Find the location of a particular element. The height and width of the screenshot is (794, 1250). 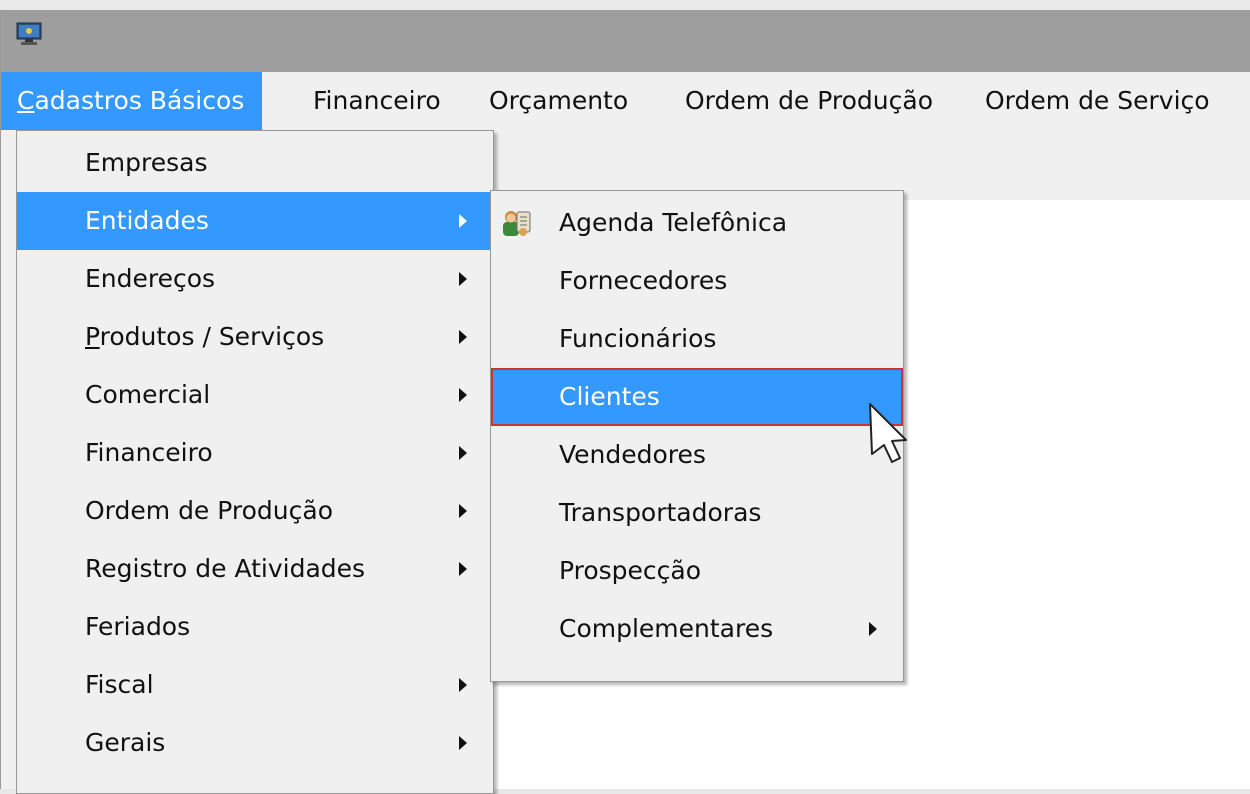

contacts-icon is located at coordinates (517, 223).